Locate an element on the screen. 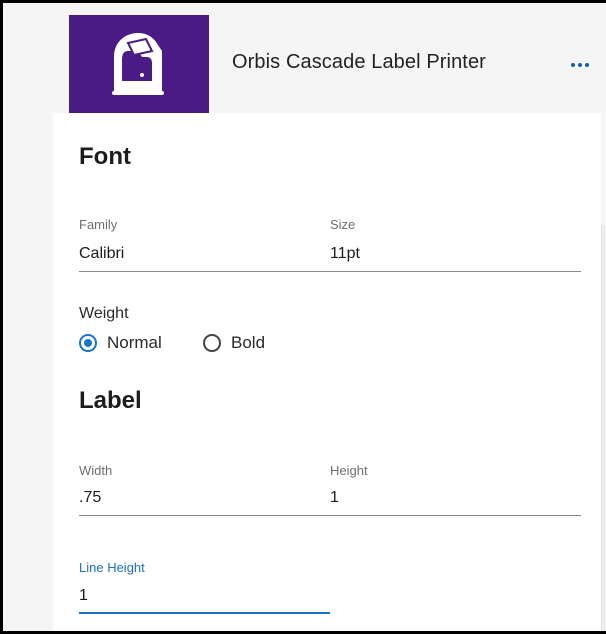 The image size is (606, 634). weight-radio-normal: Normal is located at coordinates (120, 343).